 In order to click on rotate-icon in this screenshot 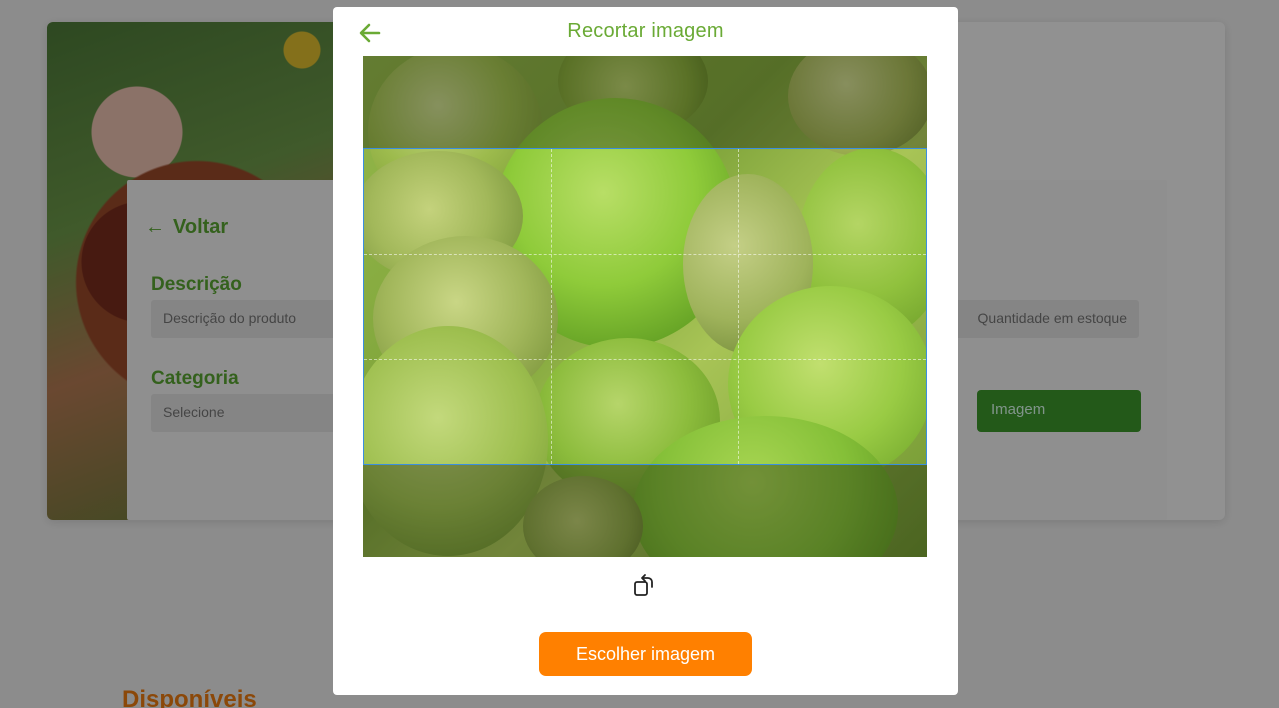, I will do `click(645, 585)`.